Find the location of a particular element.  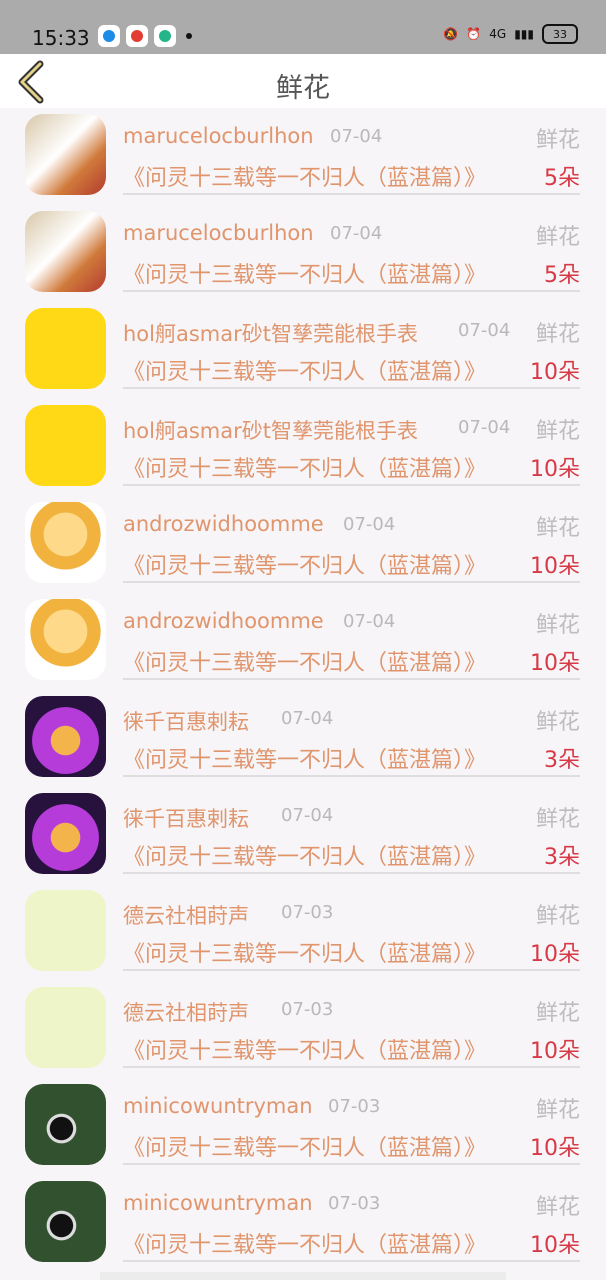

mute-icon: 🔕 is located at coordinates (451, 34).